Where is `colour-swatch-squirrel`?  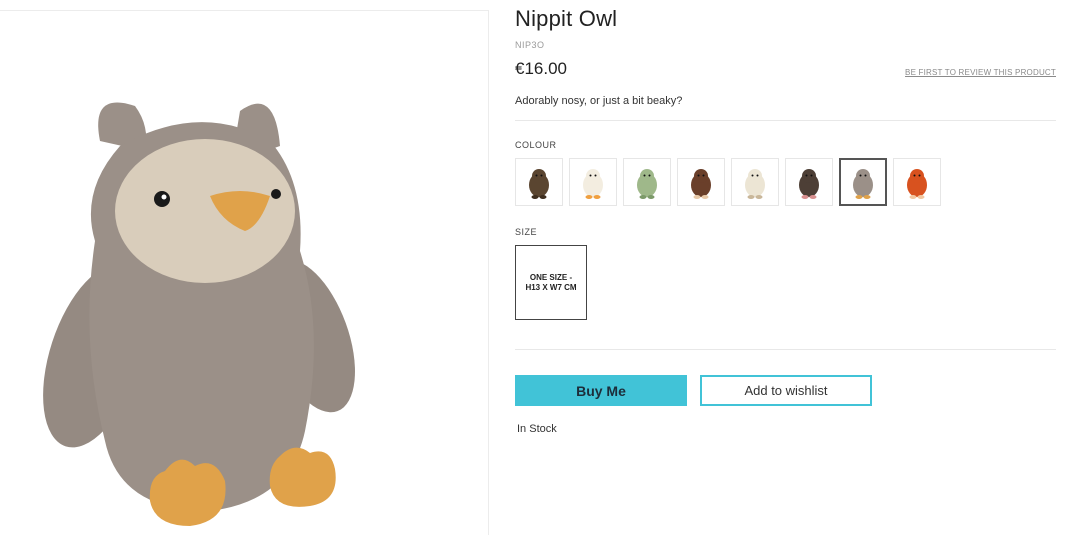
colour-swatch-squirrel is located at coordinates (917, 182).